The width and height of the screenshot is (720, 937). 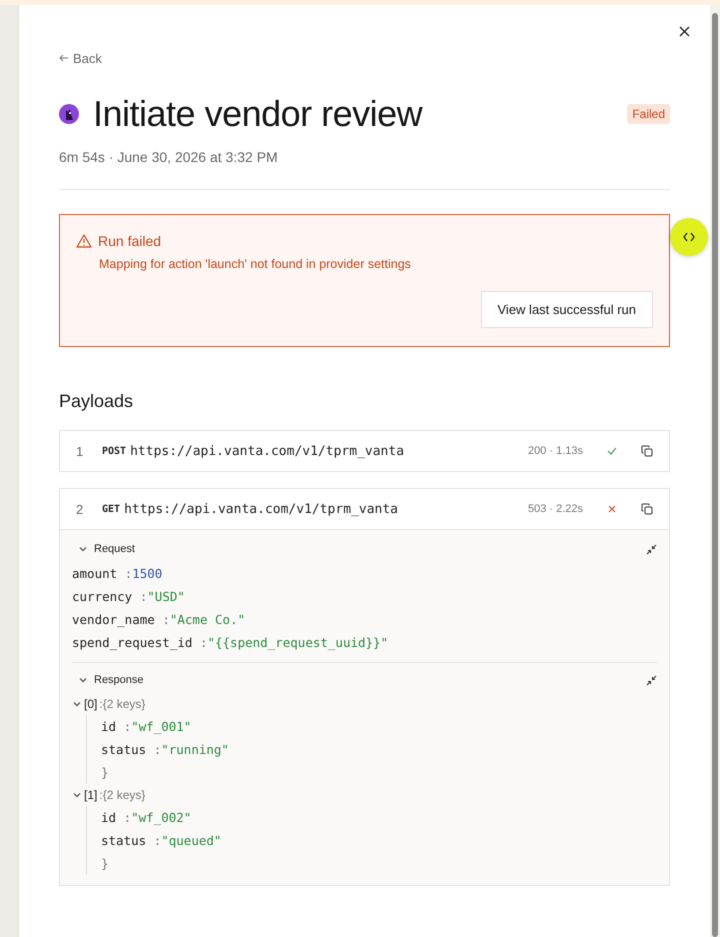 What do you see at coordinates (555, 509) in the screenshot?
I see `response-status: 503 · 2.22s` at bounding box center [555, 509].